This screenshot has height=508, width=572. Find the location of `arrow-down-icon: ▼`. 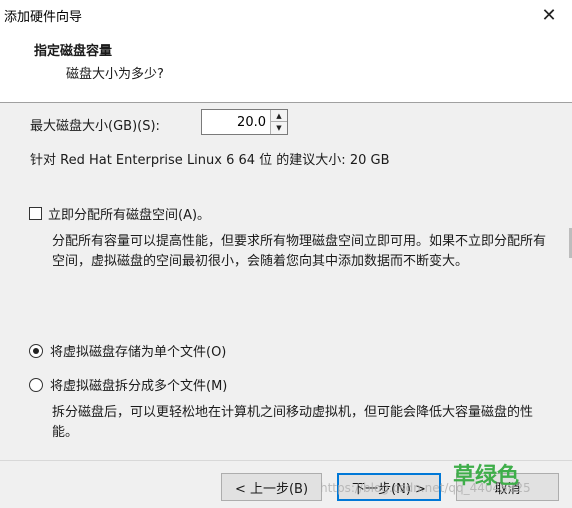

arrow-down-icon: ▼ is located at coordinates (279, 128).